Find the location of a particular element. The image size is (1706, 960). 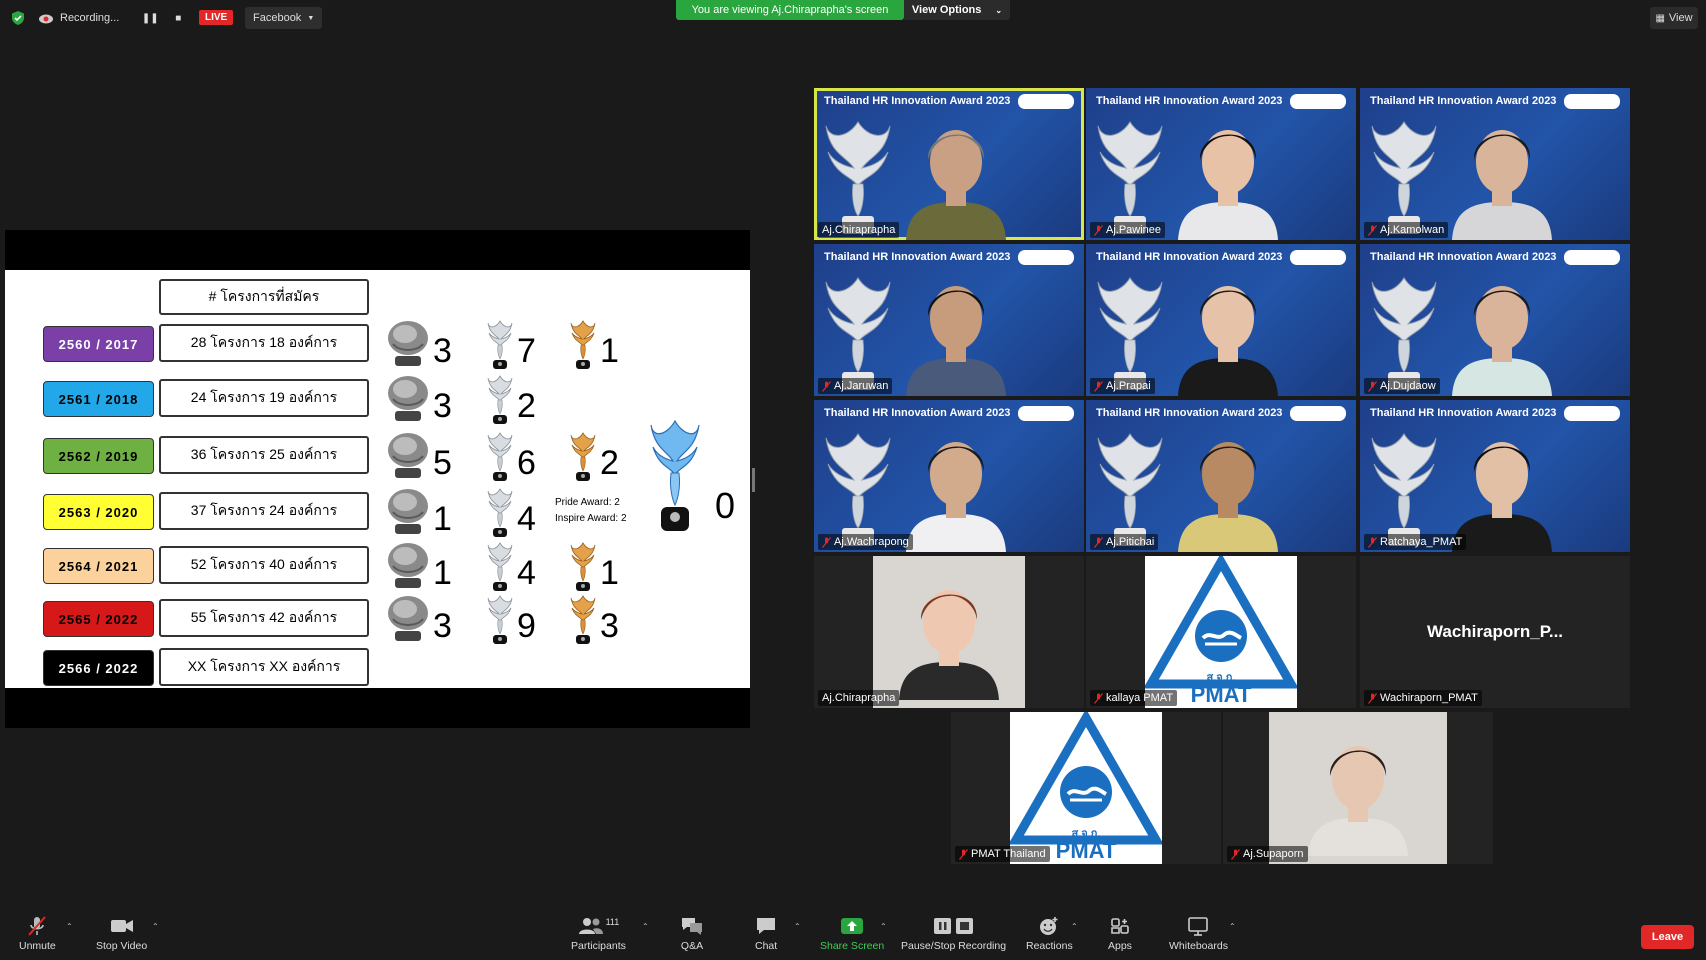

participant-video-tile: ส.จ.ก. PMAT PMAT Thailand is located at coordinates (1086, 788).